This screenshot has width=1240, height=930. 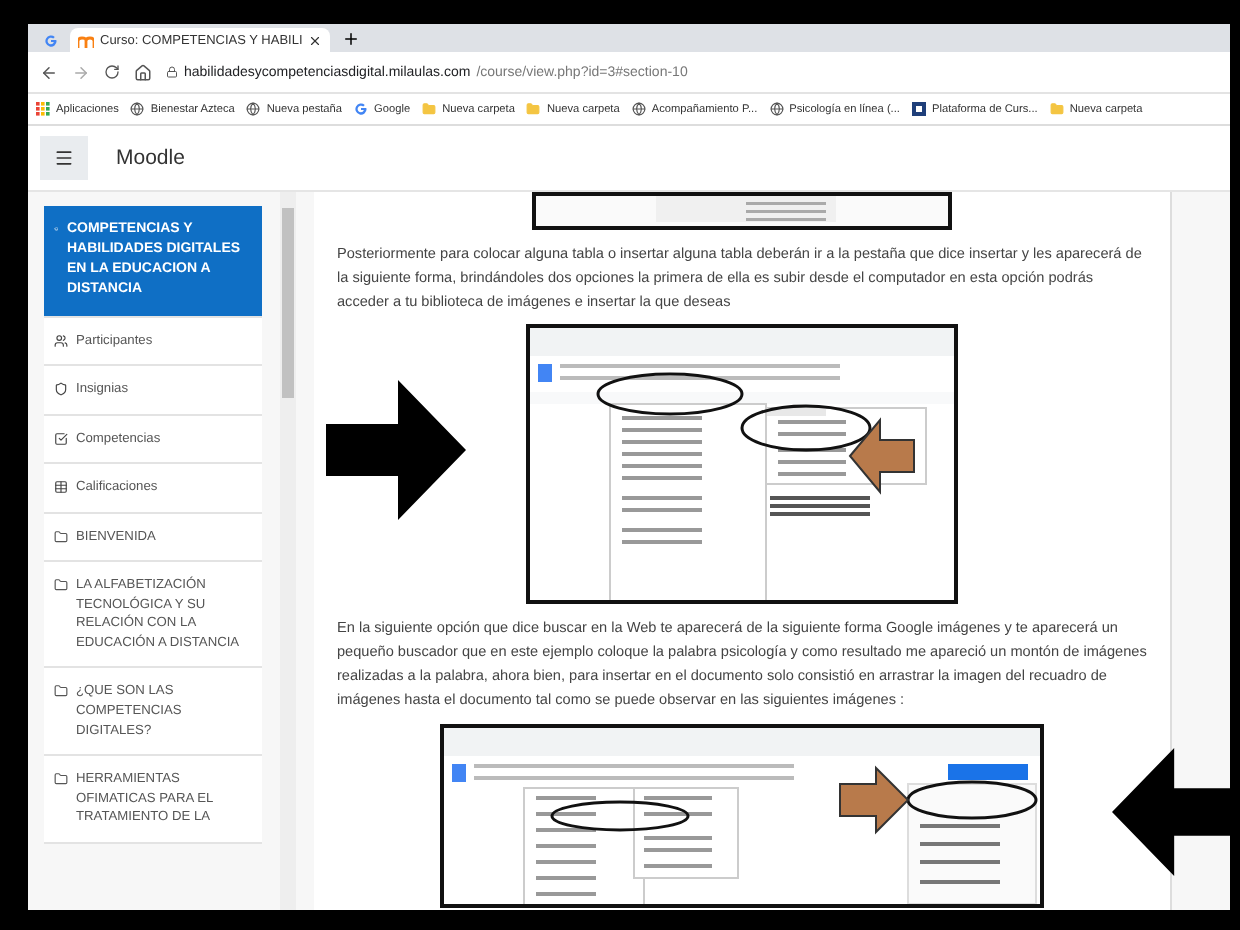 I want to click on table-icon, so click(x=61, y=487).